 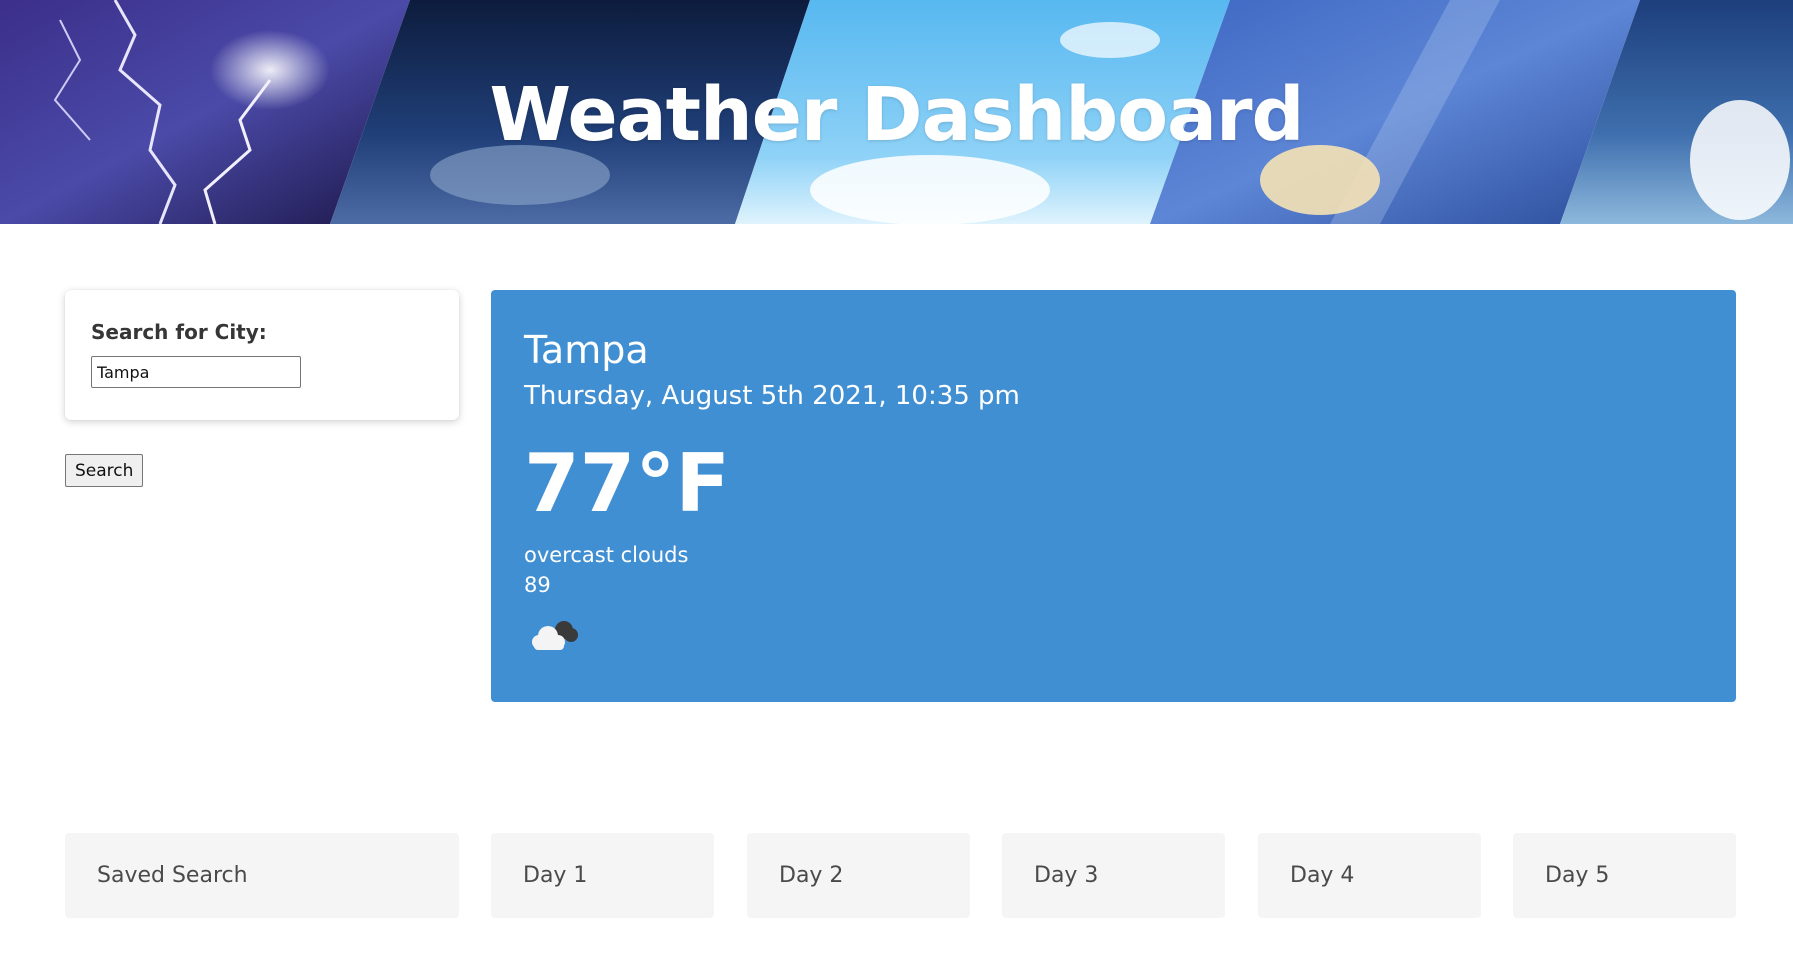 I want to click on search-card: Search for City:, so click(x=262, y=355).